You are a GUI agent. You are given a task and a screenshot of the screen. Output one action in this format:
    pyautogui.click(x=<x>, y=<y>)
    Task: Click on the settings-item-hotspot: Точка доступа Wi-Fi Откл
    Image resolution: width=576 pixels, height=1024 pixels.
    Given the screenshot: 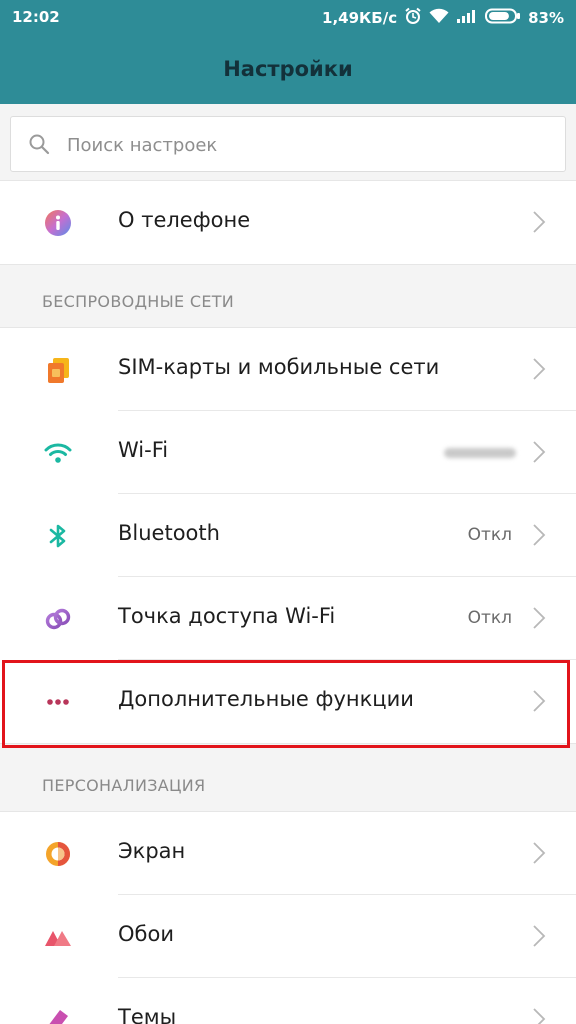 What is the action you would take?
    pyautogui.click(x=288, y=618)
    